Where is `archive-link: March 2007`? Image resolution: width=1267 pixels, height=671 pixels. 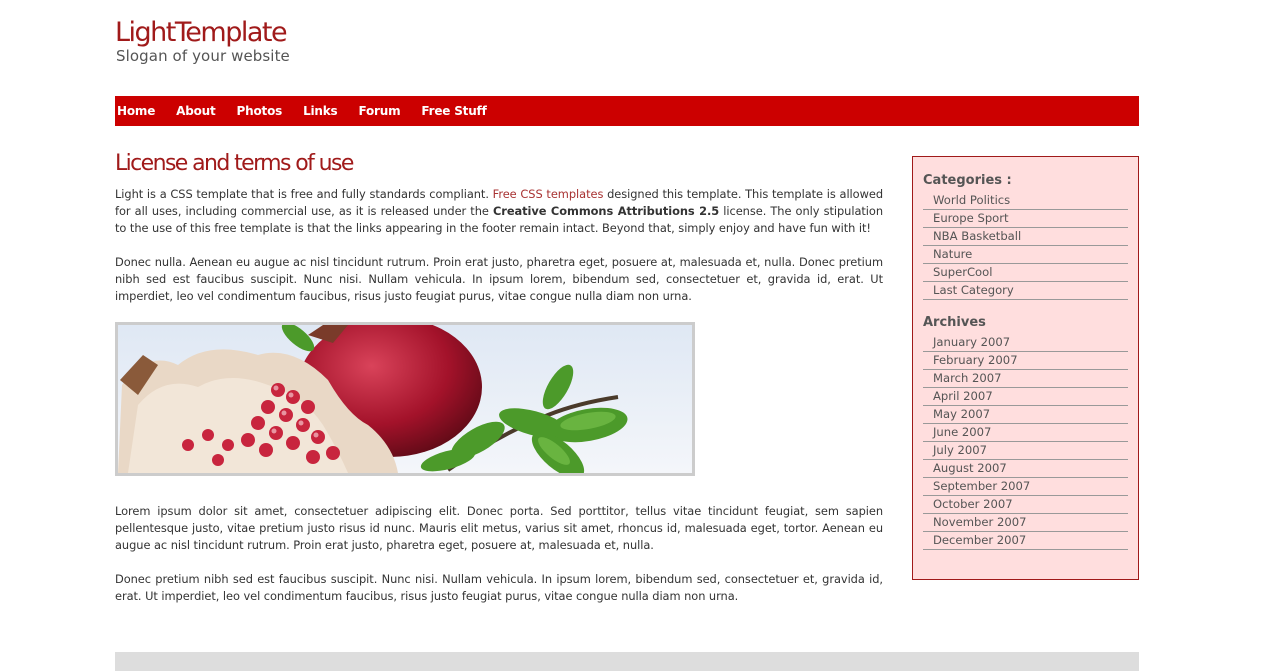 archive-link: March 2007 is located at coordinates (967, 378).